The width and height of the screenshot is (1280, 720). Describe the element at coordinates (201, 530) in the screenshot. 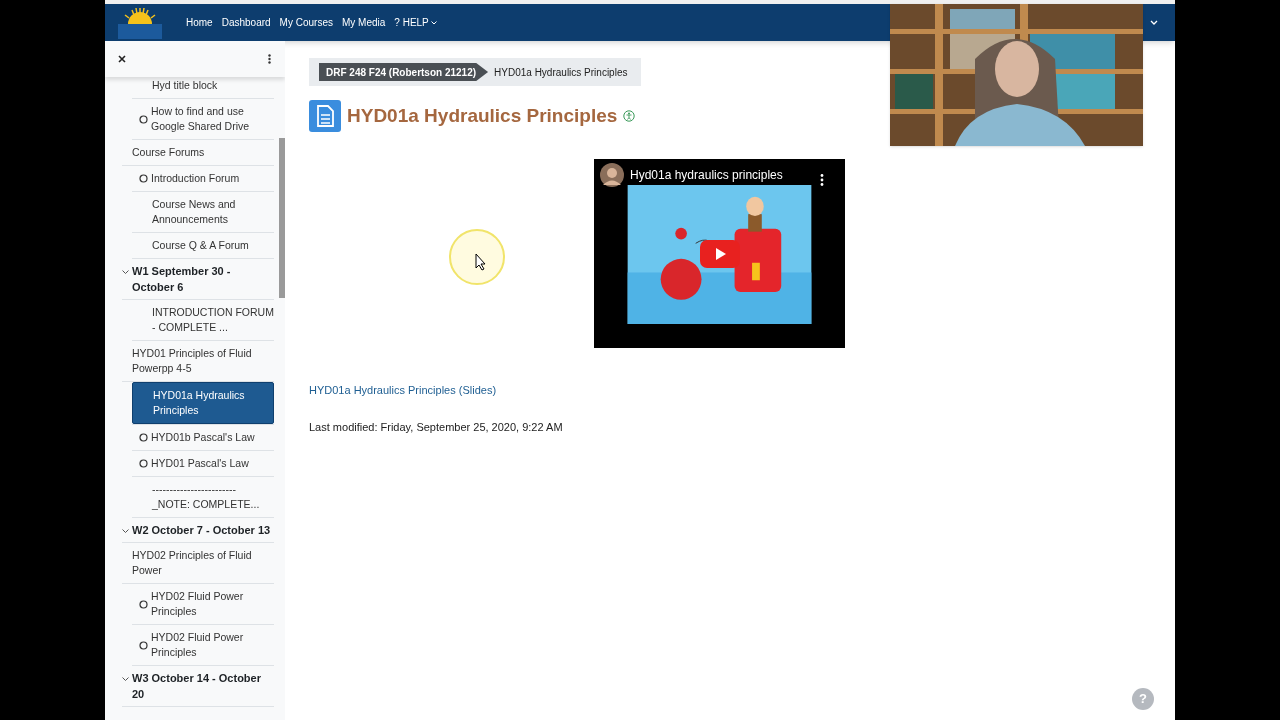

I see `section-heading: W2 October 7 - October 13` at that location.